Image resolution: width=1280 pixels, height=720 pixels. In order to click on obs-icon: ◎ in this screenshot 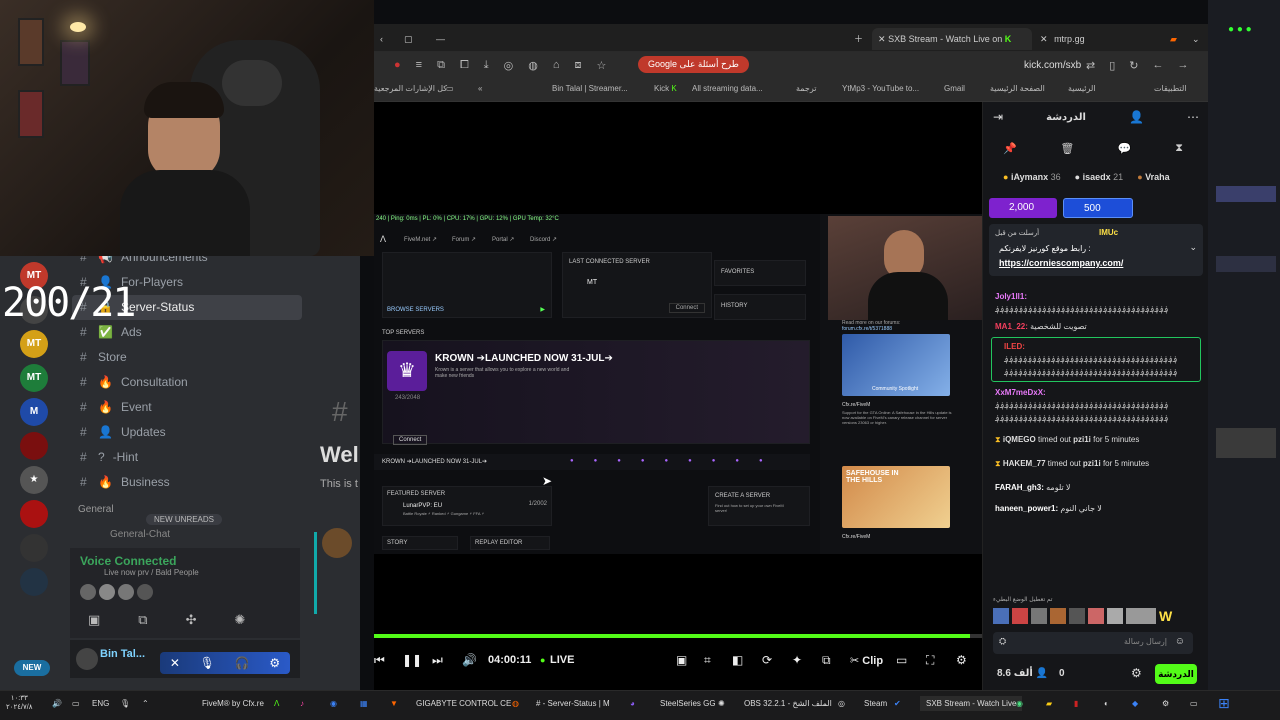, I will do `click(841, 703)`.